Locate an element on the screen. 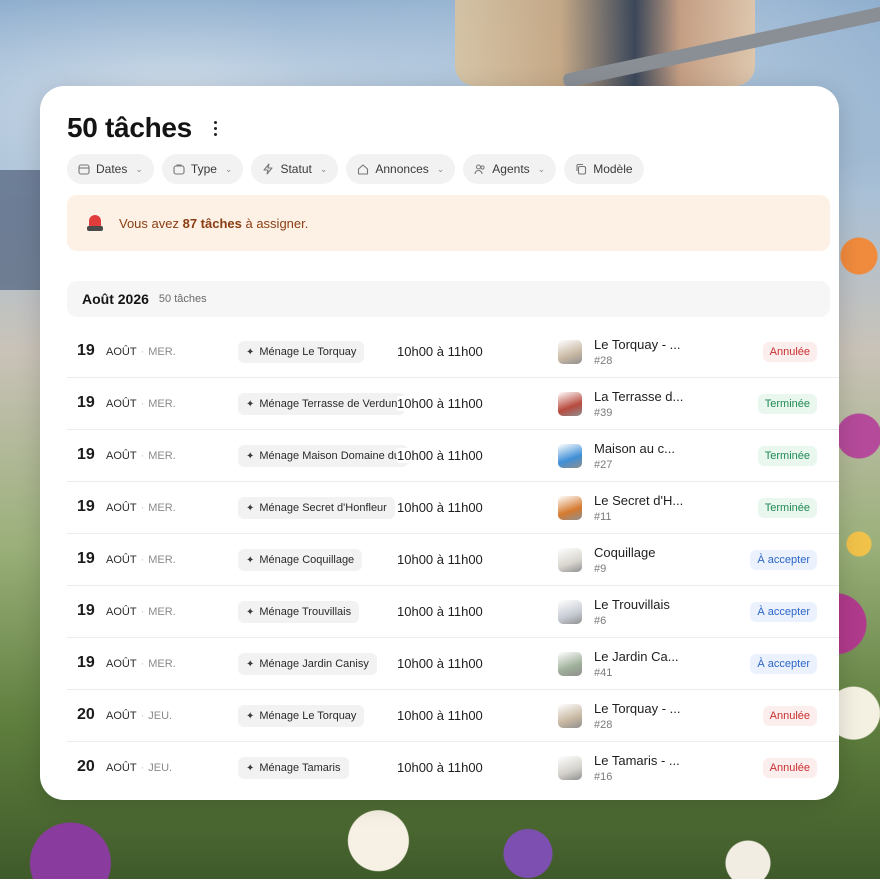 The image size is (880, 879). month-header: Août 2026 50 tâches is located at coordinates (448, 299).